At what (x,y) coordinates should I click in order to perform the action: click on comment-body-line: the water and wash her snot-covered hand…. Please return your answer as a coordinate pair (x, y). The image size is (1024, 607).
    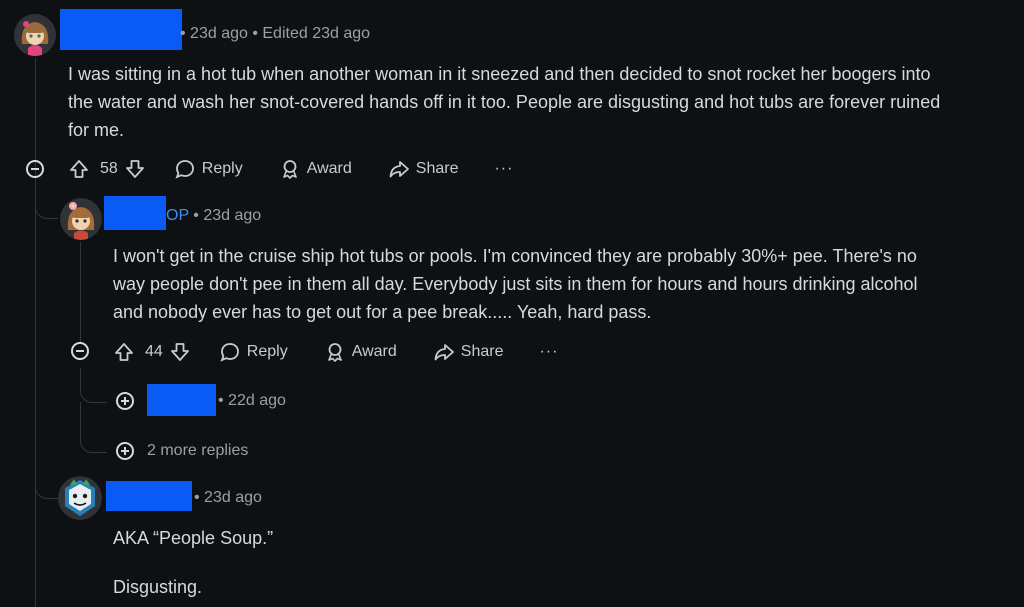
    Looking at the image, I should click on (504, 102).